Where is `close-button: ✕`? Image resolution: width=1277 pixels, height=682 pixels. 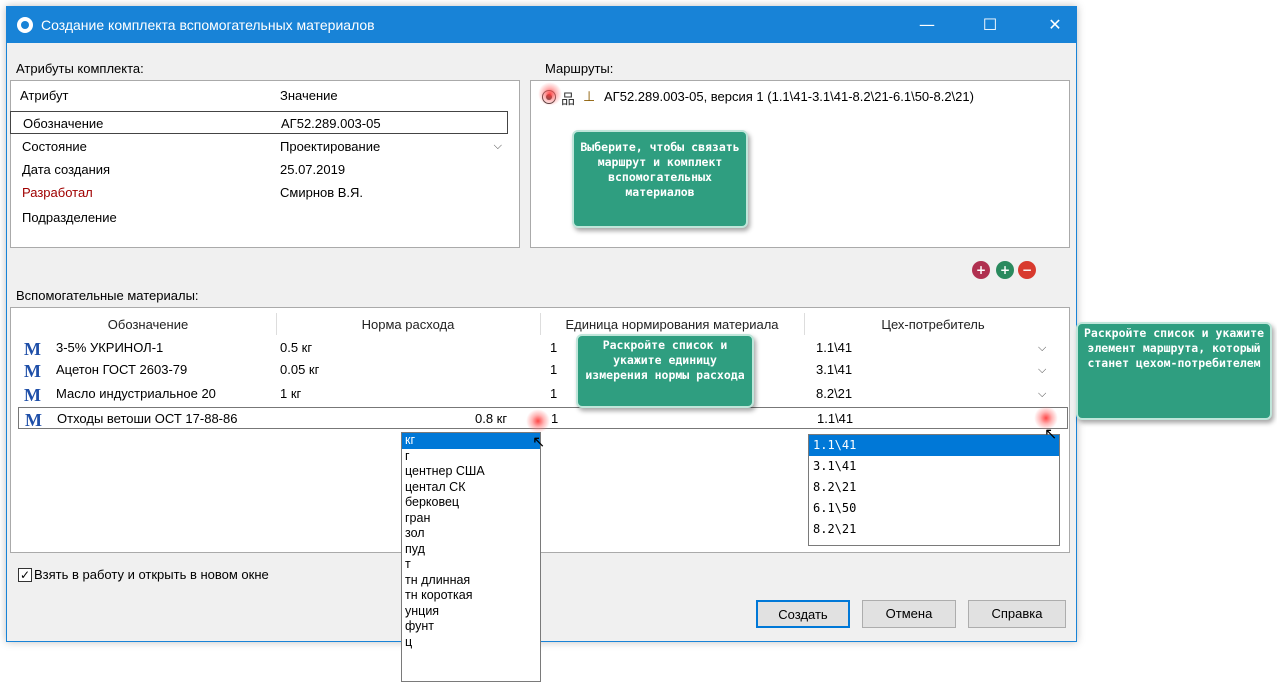 close-button: ✕ is located at coordinates (1055, 25).